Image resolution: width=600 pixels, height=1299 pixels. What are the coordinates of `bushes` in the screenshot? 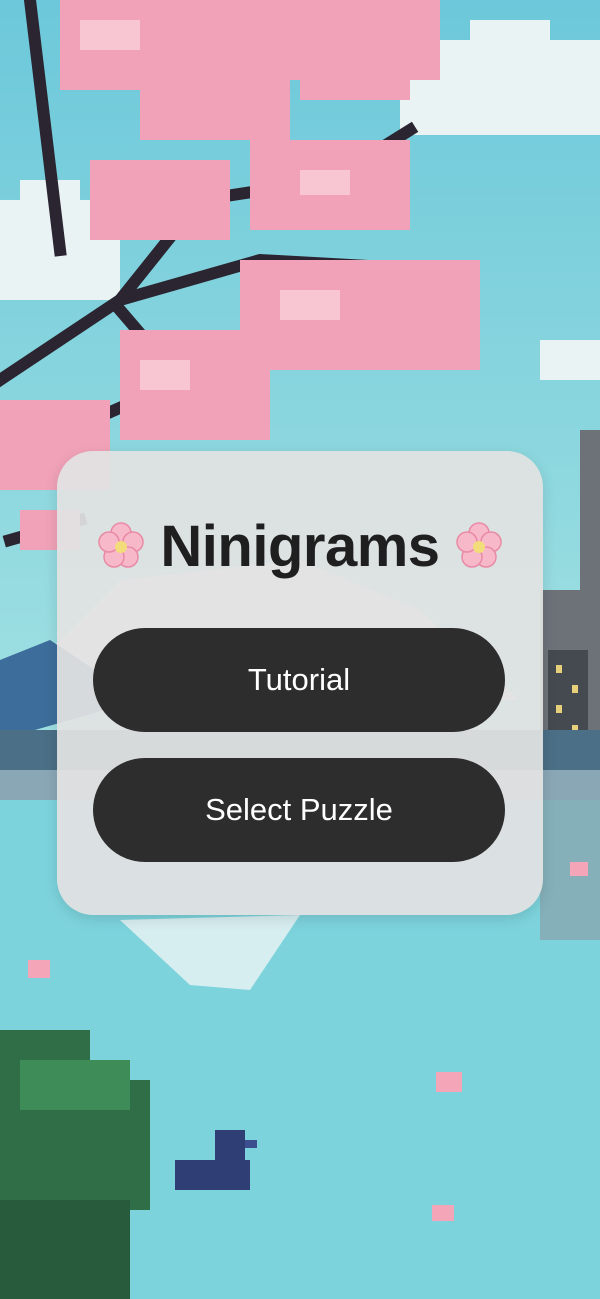 It's located at (75, 1164).